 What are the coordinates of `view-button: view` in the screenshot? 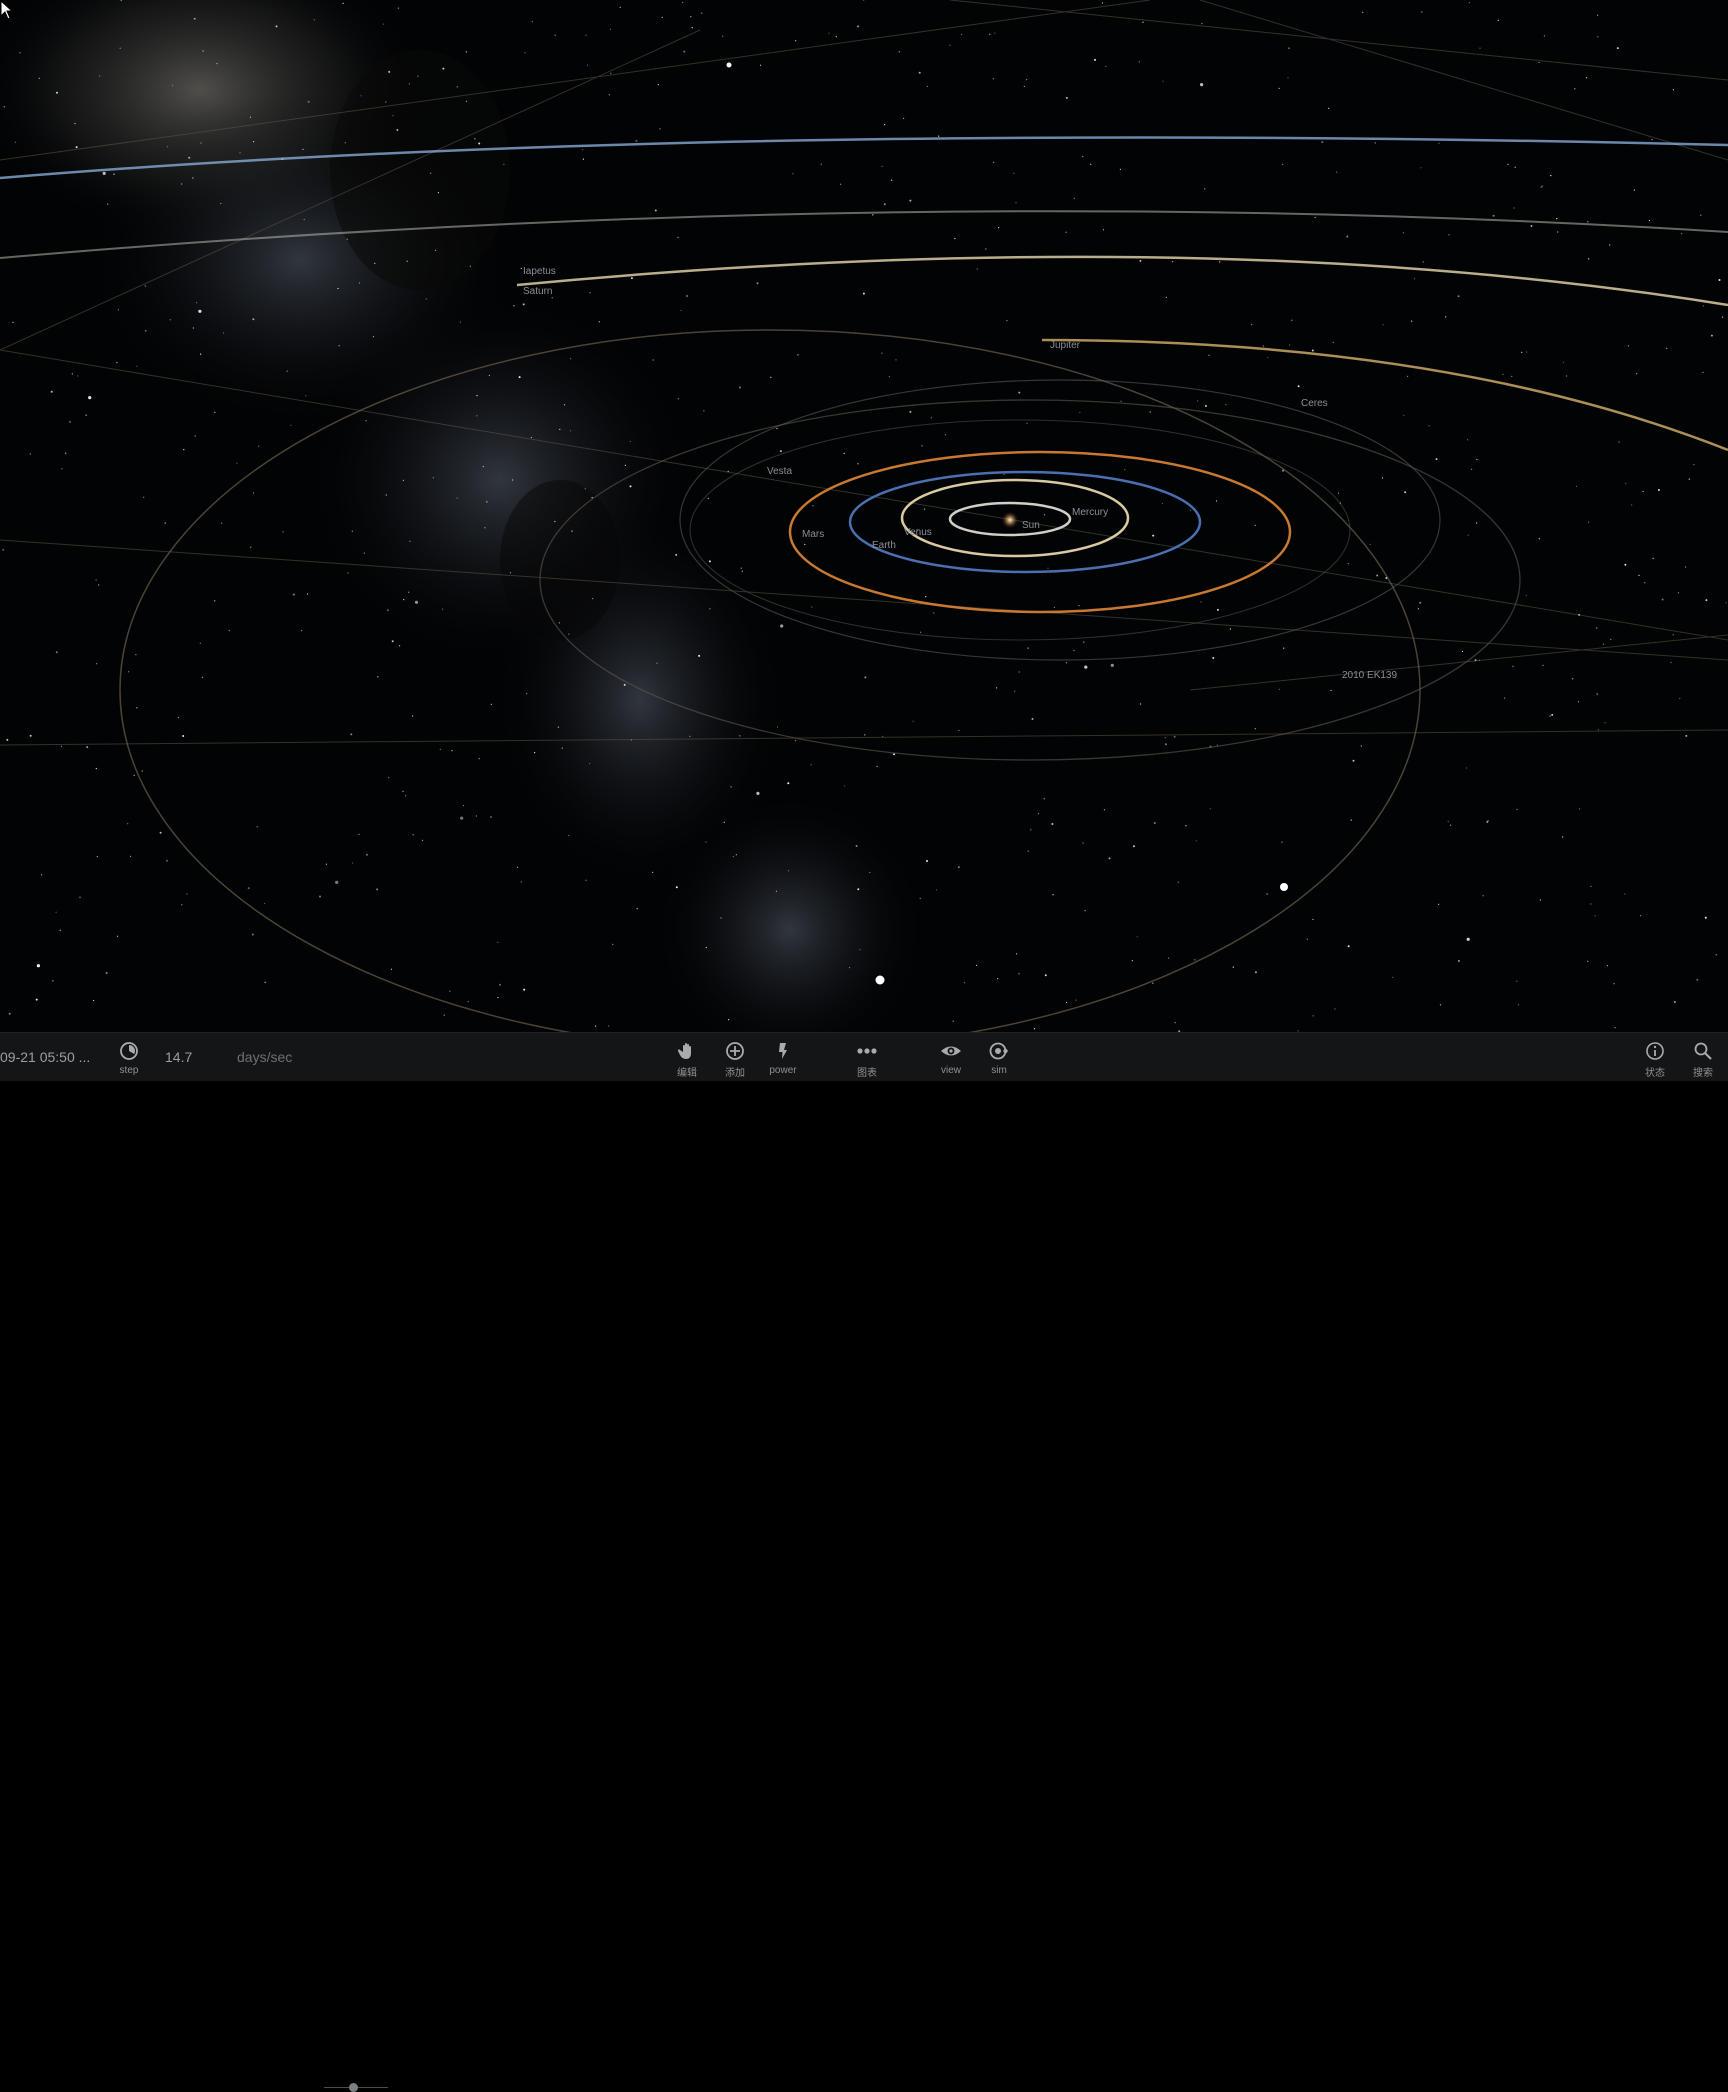 It's located at (951, 1058).